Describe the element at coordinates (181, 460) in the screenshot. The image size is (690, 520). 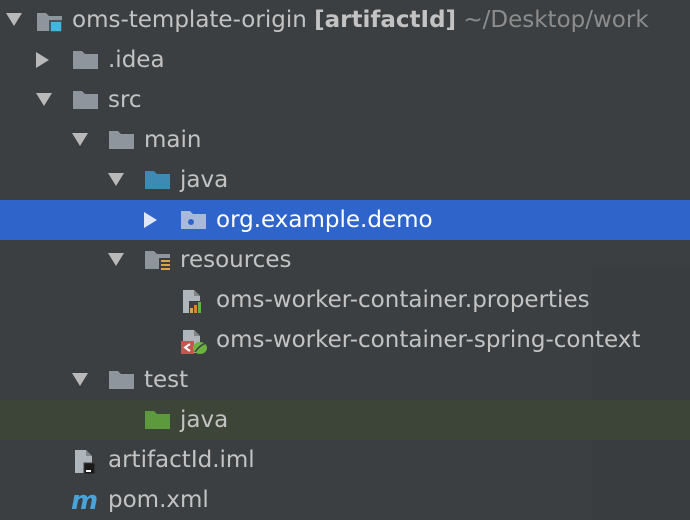
I see `tree-item-label: artifactId.iml` at that location.